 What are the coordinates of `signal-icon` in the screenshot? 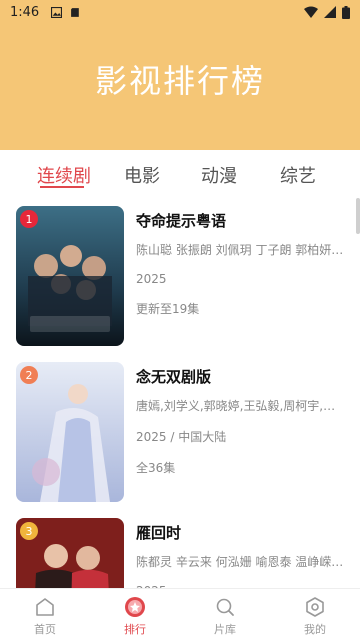 It's located at (330, 12).